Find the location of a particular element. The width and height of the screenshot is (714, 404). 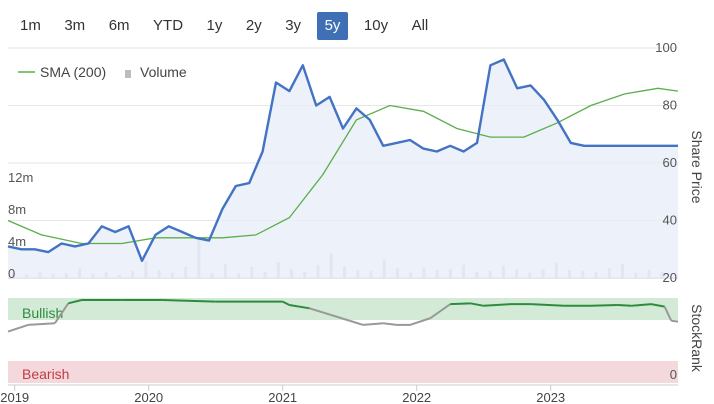

volume-tick-label: 4m is located at coordinates (17, 241).